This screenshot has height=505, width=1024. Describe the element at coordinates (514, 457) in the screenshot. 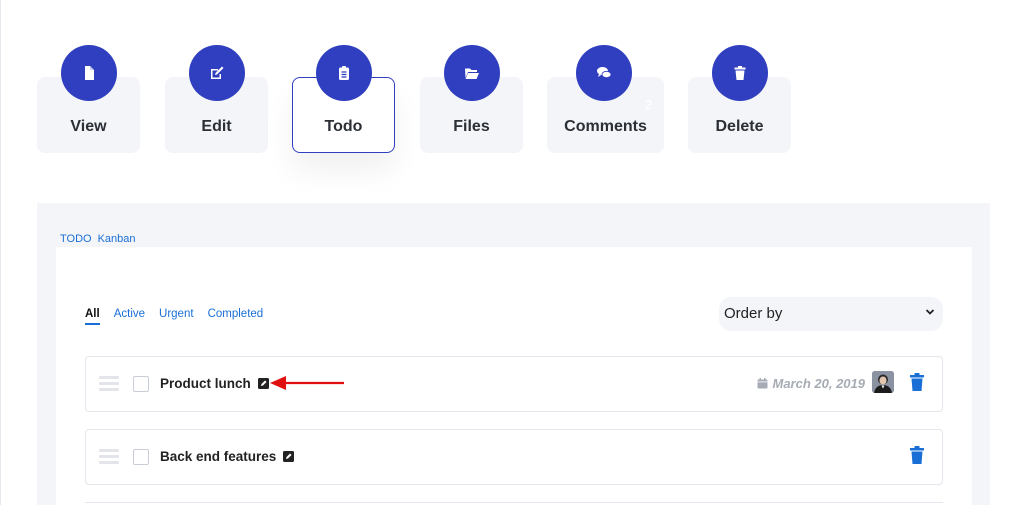

I see `todo-row: Back end features` at that location.